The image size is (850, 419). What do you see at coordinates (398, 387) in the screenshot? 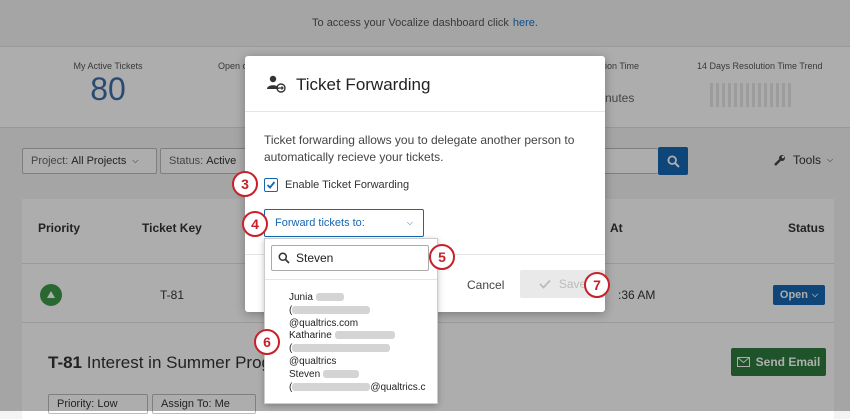
I see `user-email-suffix: @qualtrics.c` at bounding box center [398, 387].